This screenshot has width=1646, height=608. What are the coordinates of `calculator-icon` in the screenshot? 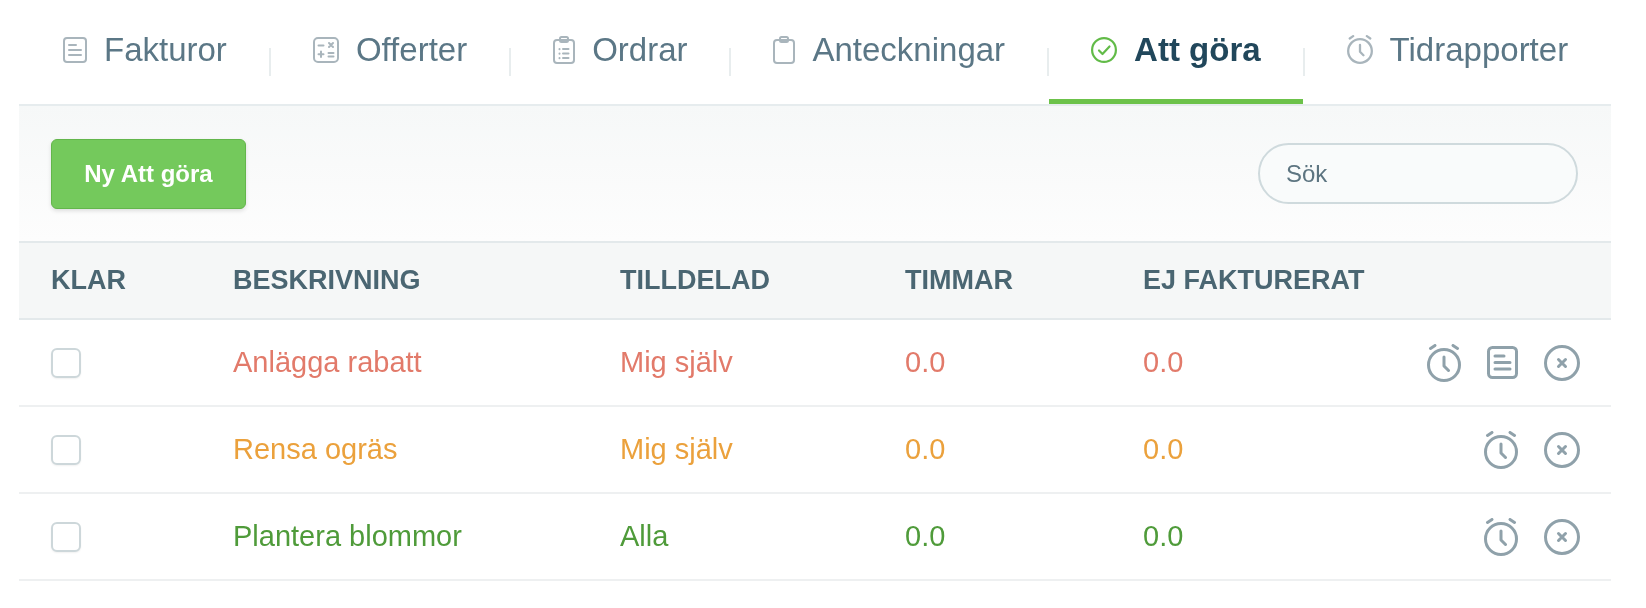 It's located at (325, 49).